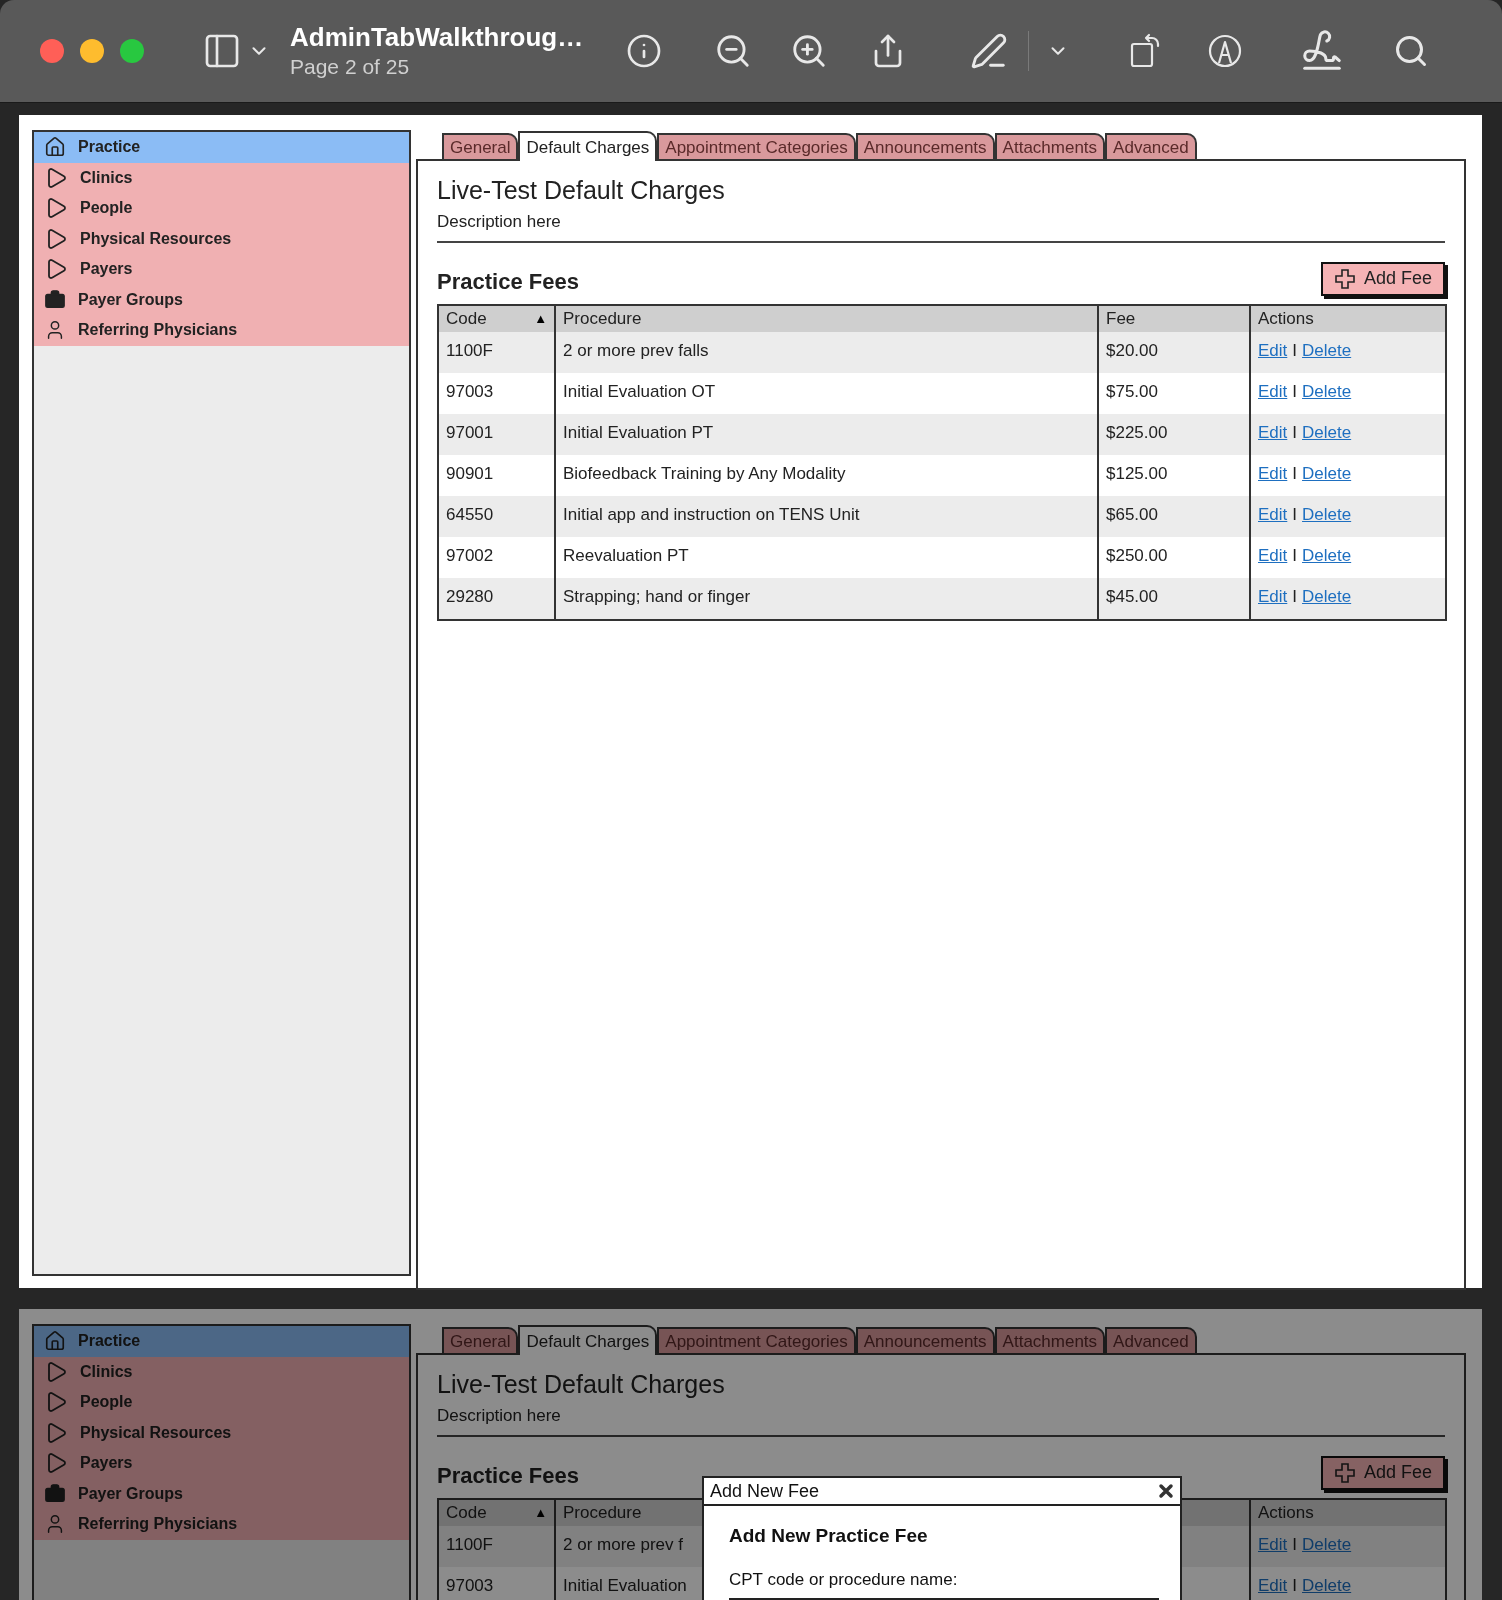  What do you see at coordinates (1137, 432) in the screenshot?
I see `table-cell: $225.00` at bounding box center [1137, 432].